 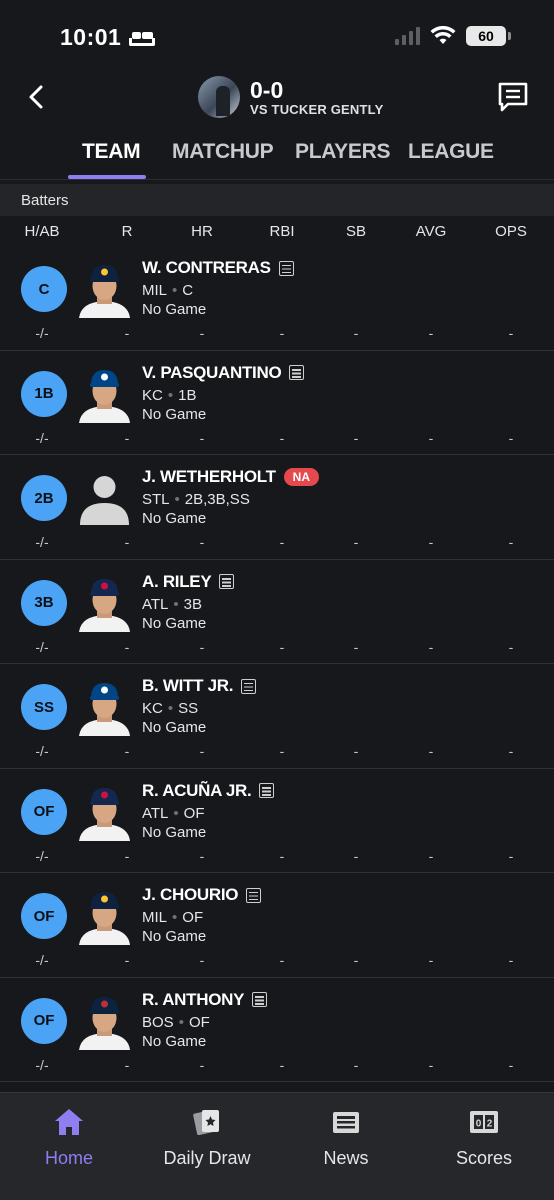 What do you see at coordinates (173, 813) in the screenshot?
I see `player-team-line: ATL • OF` at bounding box center [173, 813].